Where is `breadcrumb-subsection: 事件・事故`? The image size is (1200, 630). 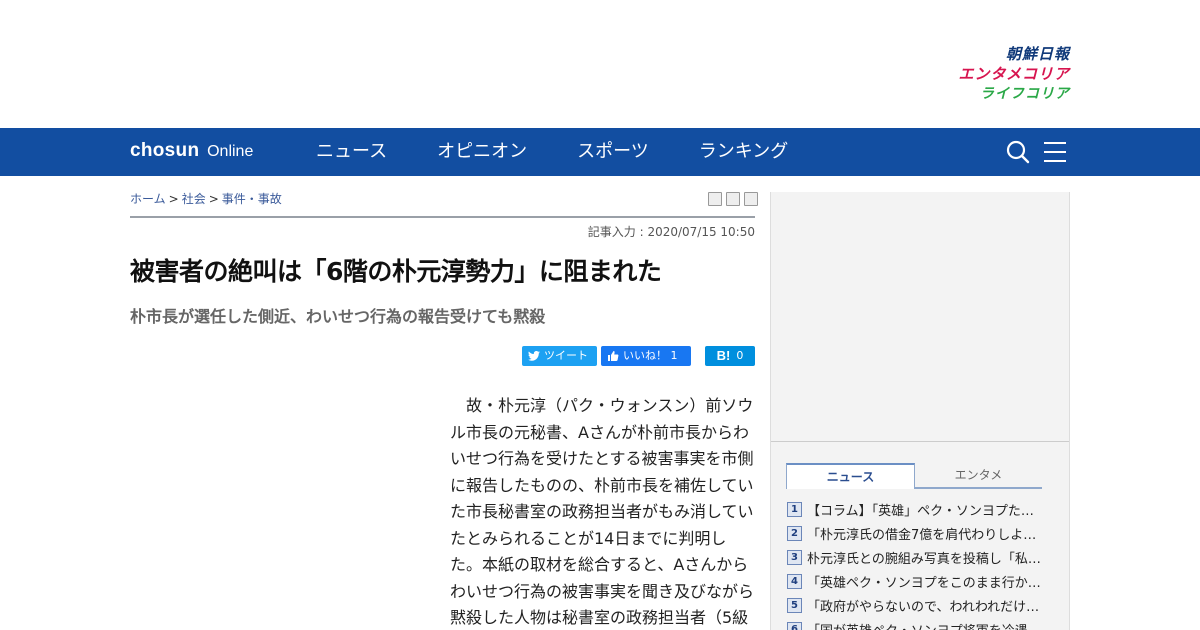
breadcrumb-subsection: 事件・事故 is located at coordinates (252, 199).